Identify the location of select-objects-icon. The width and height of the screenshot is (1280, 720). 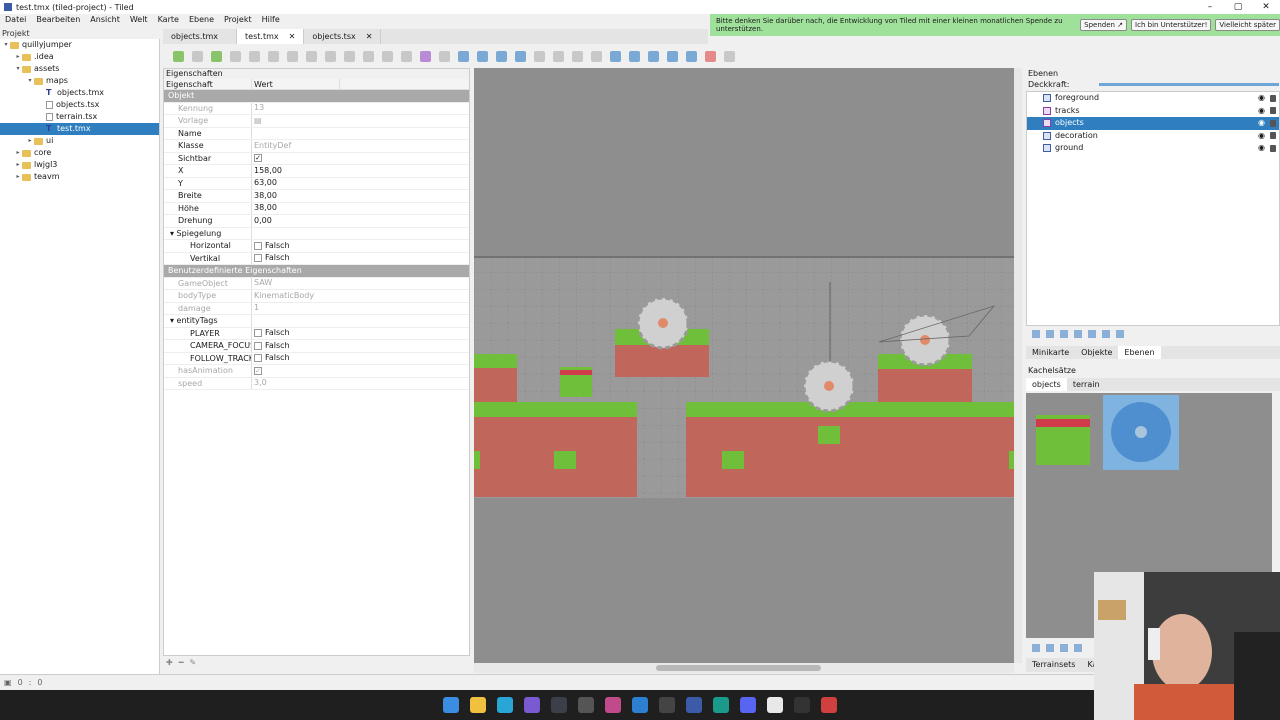
(425, 56).